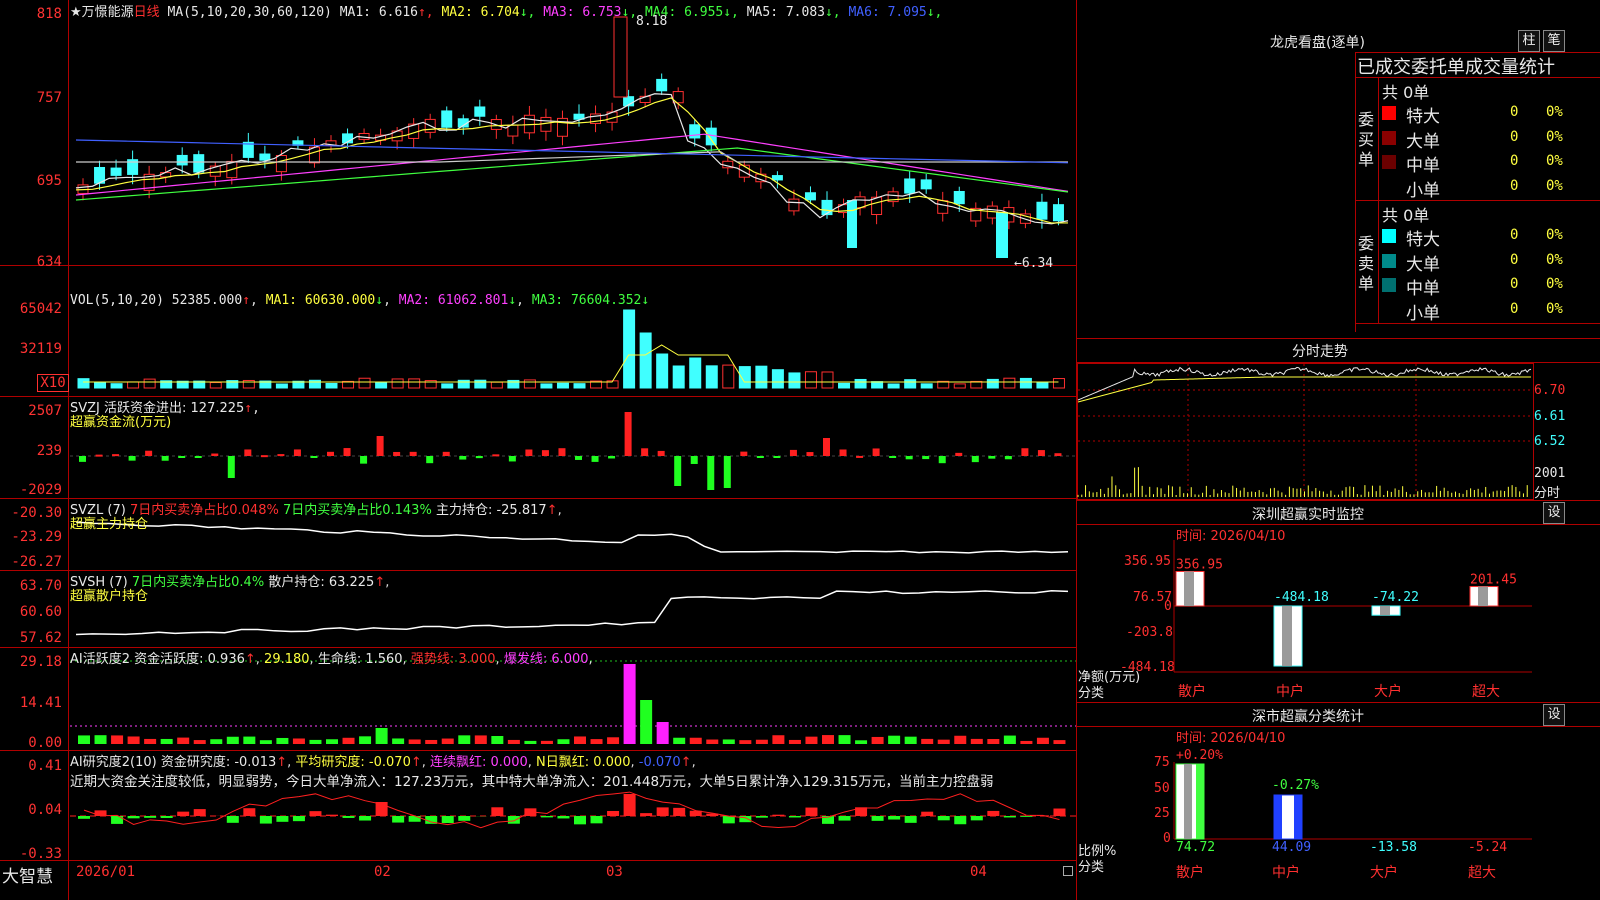 Image resolution: width=1600 pixels, height=900 pixels. I want to click on sz-class-settings: 设, so click(1554, 715).